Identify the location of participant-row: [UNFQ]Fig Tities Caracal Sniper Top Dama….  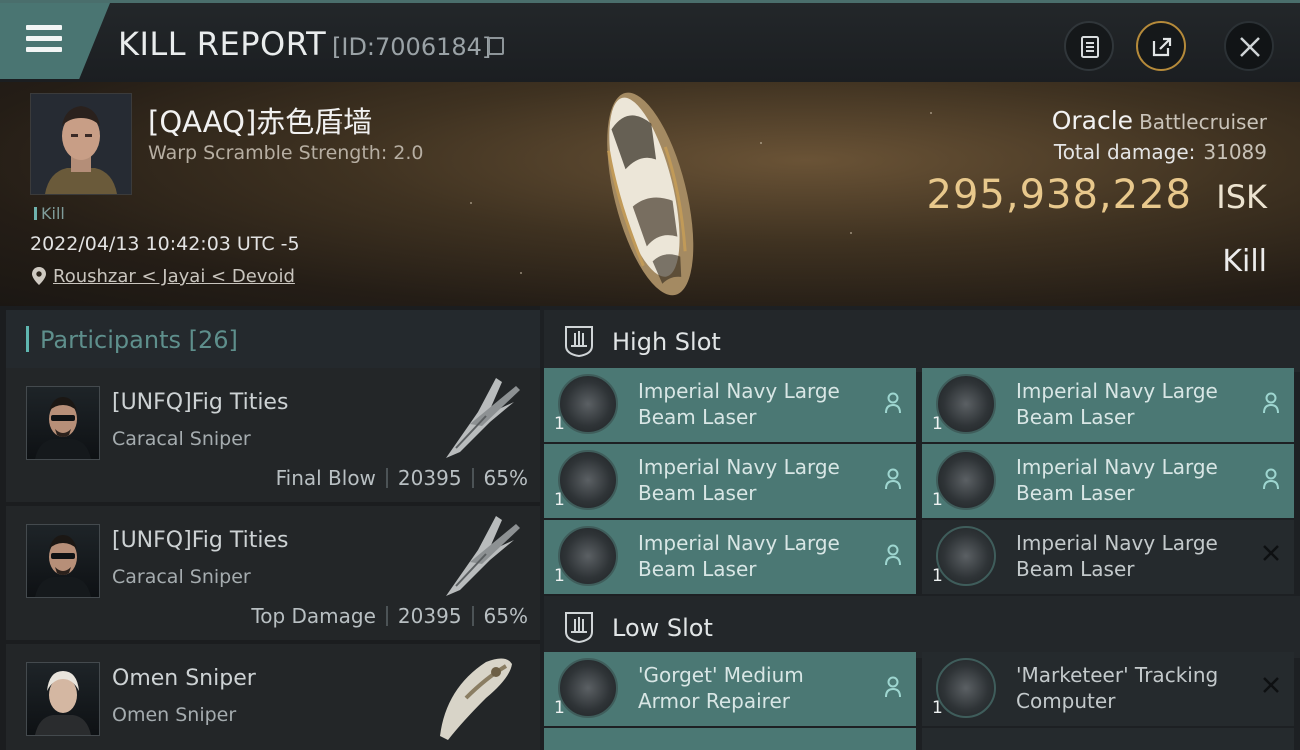
(273, 573).